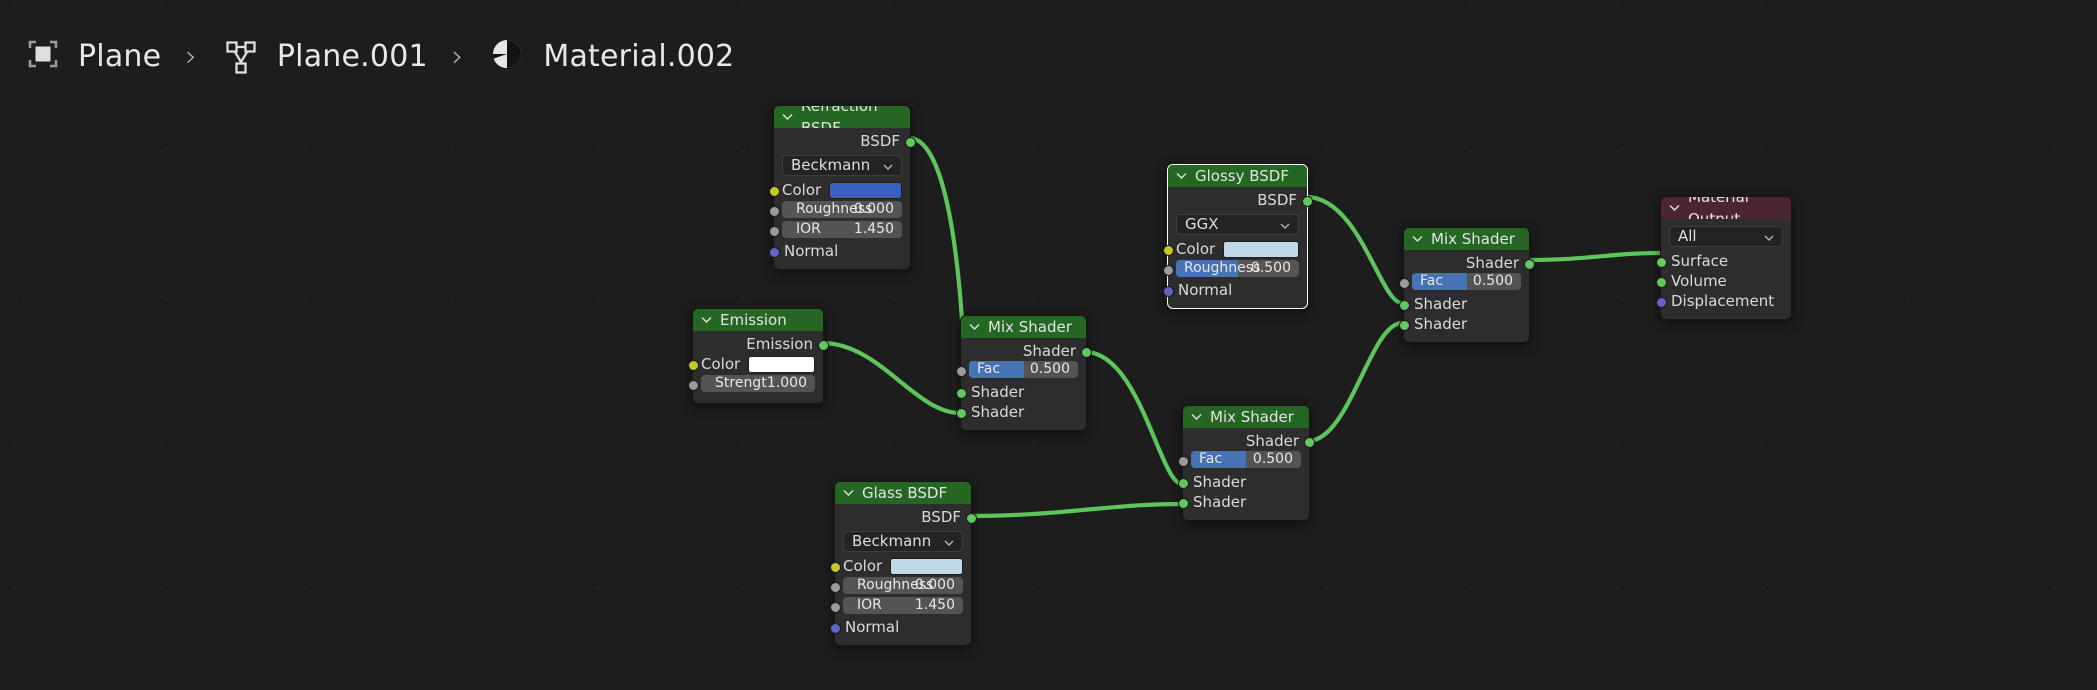 Image resolution: width=2097 pixels, height=690 pixels. Describe the element at coordinates (903, 585) in the screenshot. I see `numfield-glass-roughness: Roughness 0.000` at that location.